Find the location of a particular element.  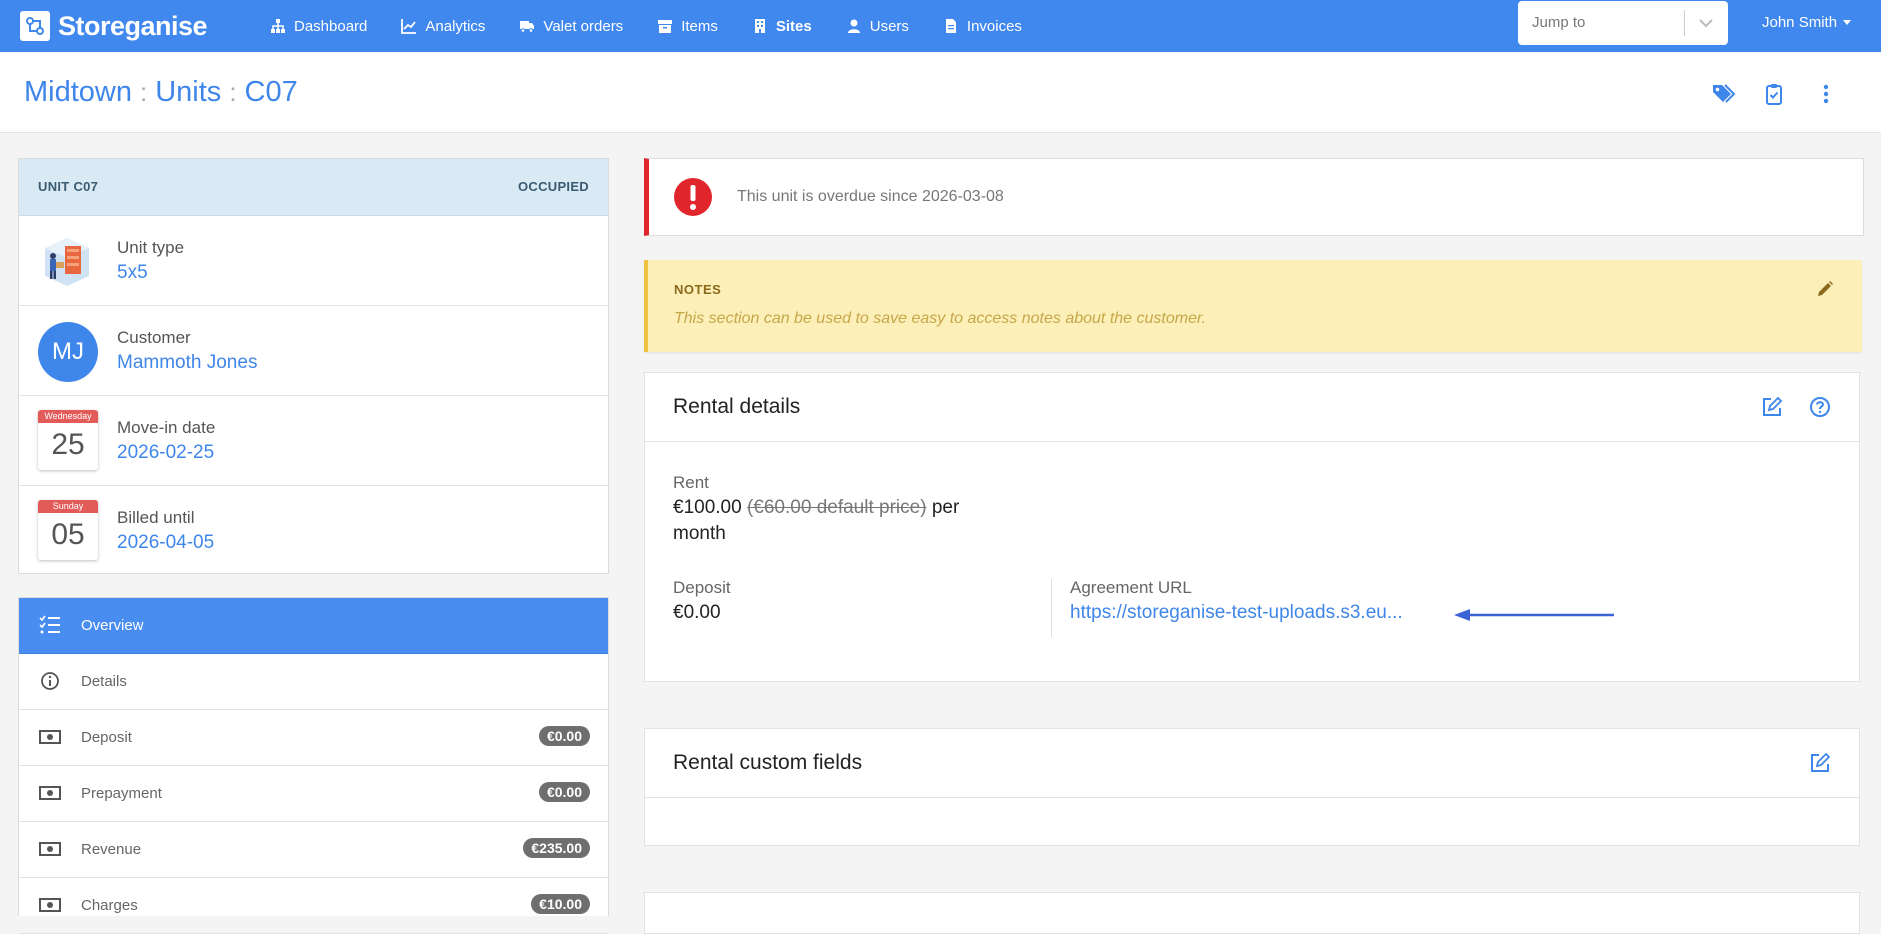

nav-users-label: Users is located at coordinates (889, 26).